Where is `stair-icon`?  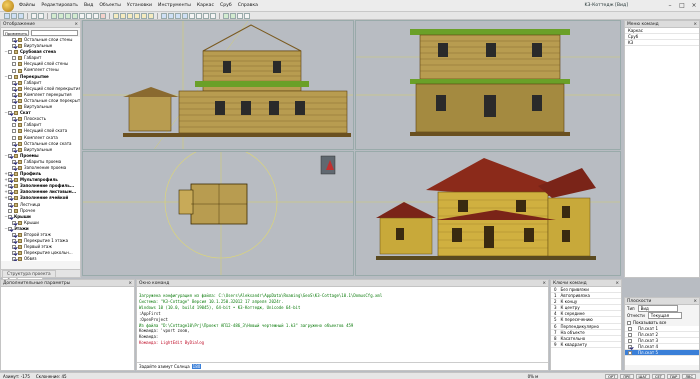
stair-icon is located at coordinates (151, 15).